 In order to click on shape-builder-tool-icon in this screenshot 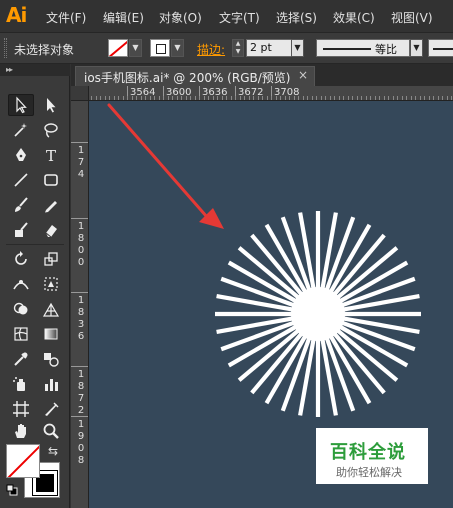, I will do `click(21, 309)`.